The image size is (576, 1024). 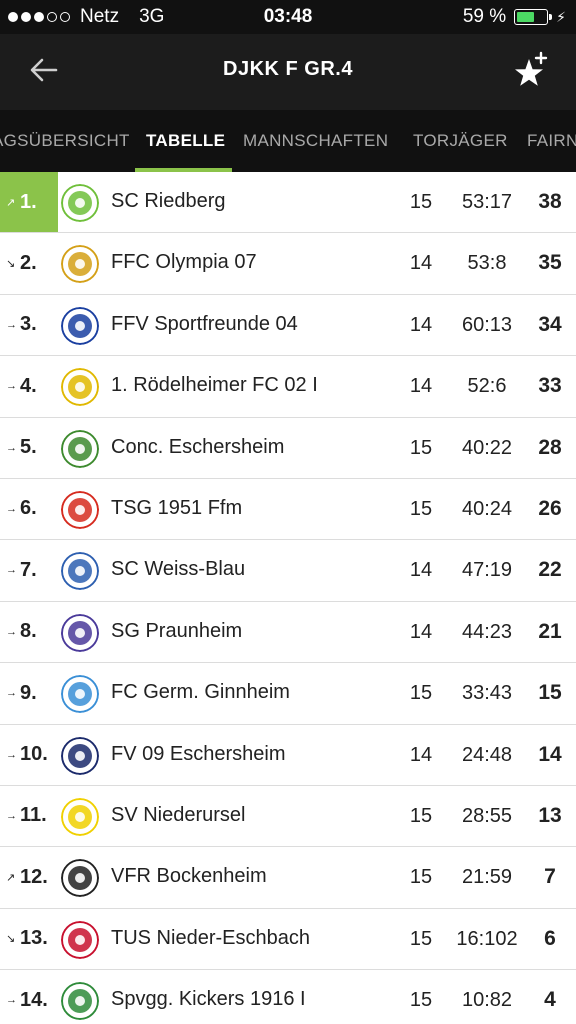 I want to click on goal-ratio: 28:55, so click(x=487, y=815).